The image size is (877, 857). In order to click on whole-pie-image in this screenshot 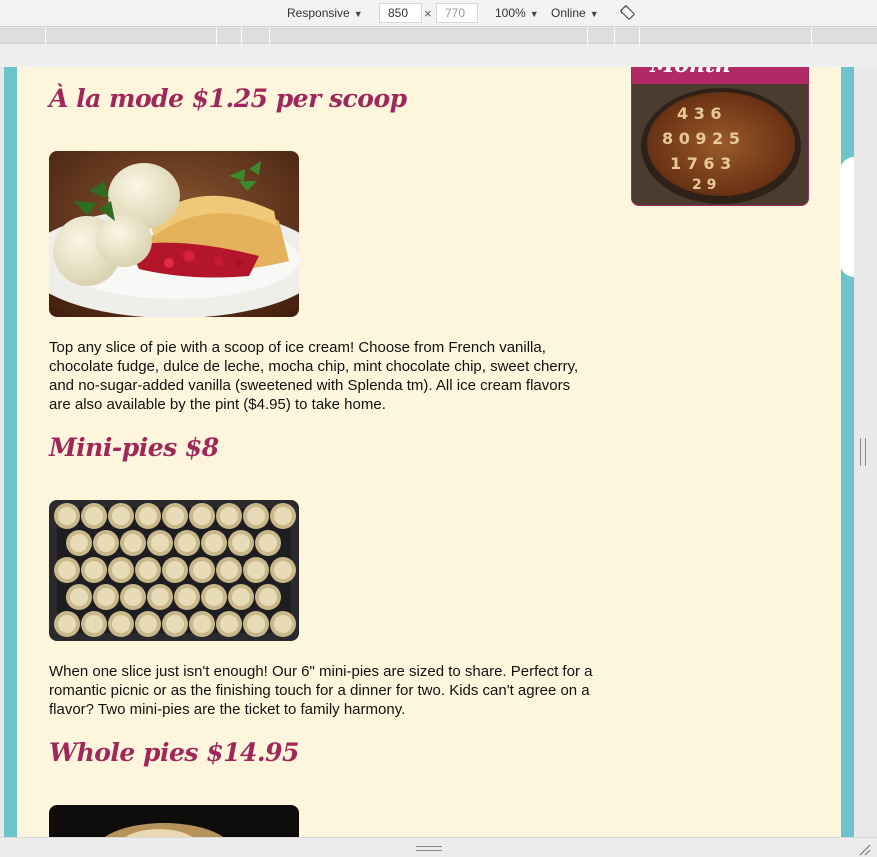, I will do `click(174, 821)`.